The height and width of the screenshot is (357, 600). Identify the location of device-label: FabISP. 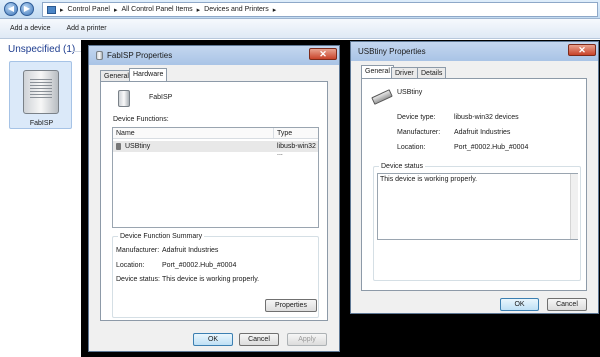
(41, 123).